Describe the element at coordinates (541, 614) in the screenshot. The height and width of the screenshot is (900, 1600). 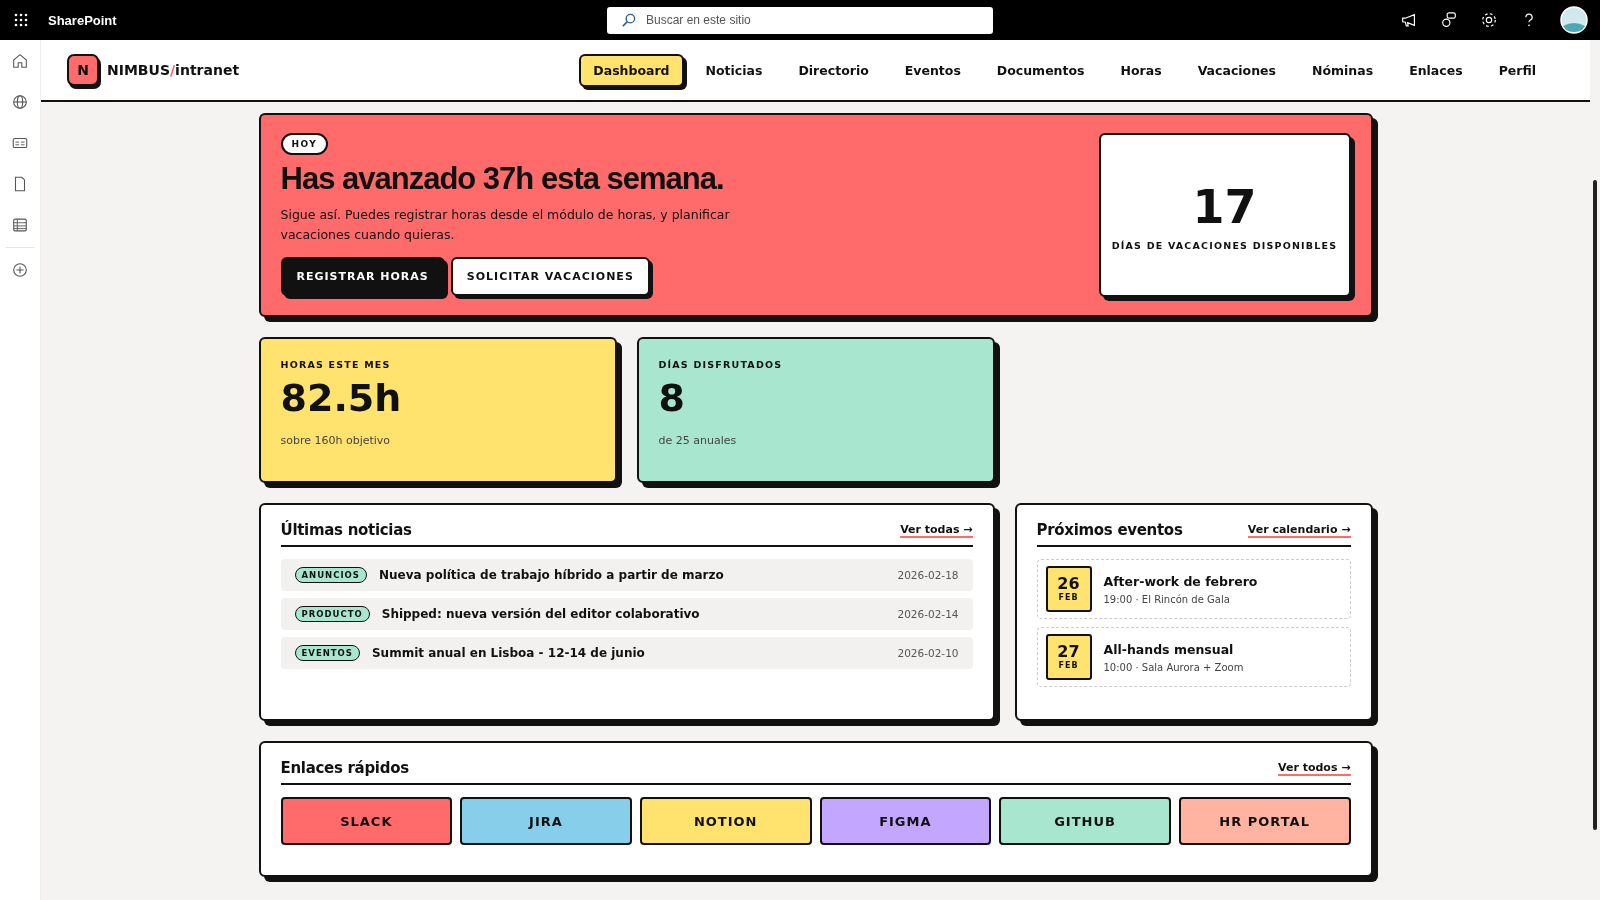
I see `news-title: Shipped: nueva versión del editor colaborativo` at that location.